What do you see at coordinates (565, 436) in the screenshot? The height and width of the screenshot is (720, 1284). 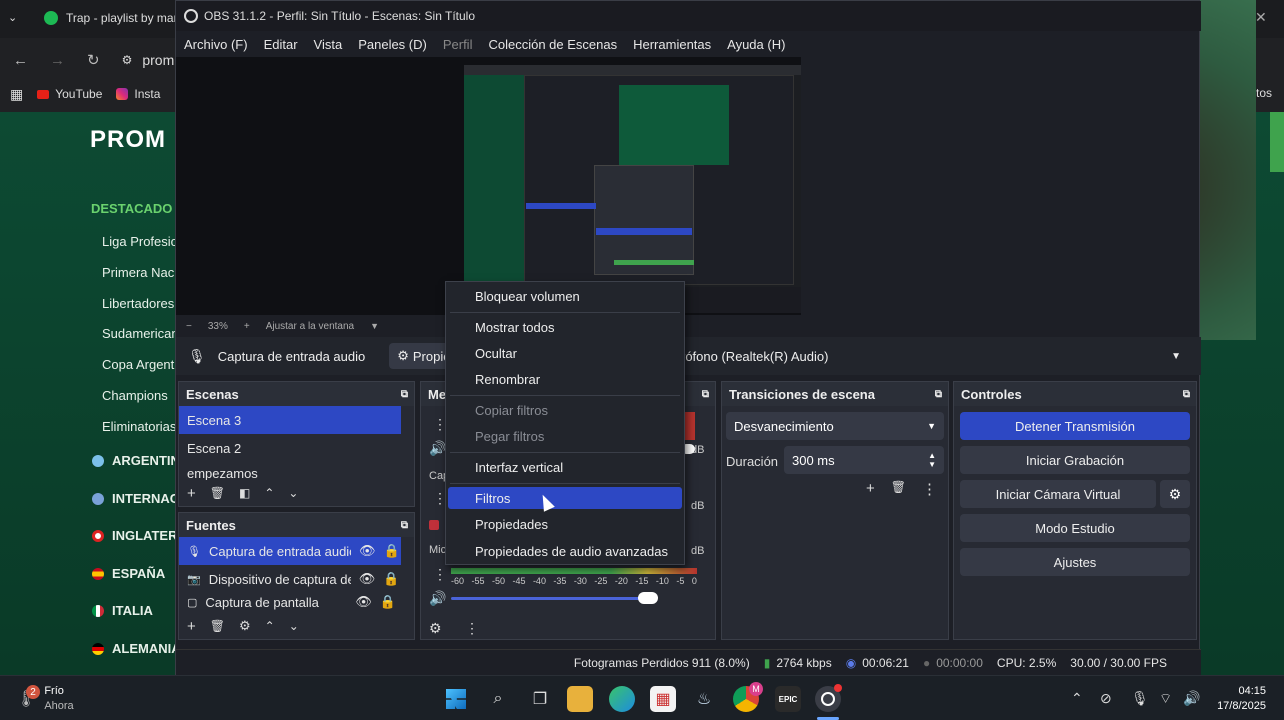 I see `menu-item-paste-filters: Pegar filtros` at bounding box center [565, 436].